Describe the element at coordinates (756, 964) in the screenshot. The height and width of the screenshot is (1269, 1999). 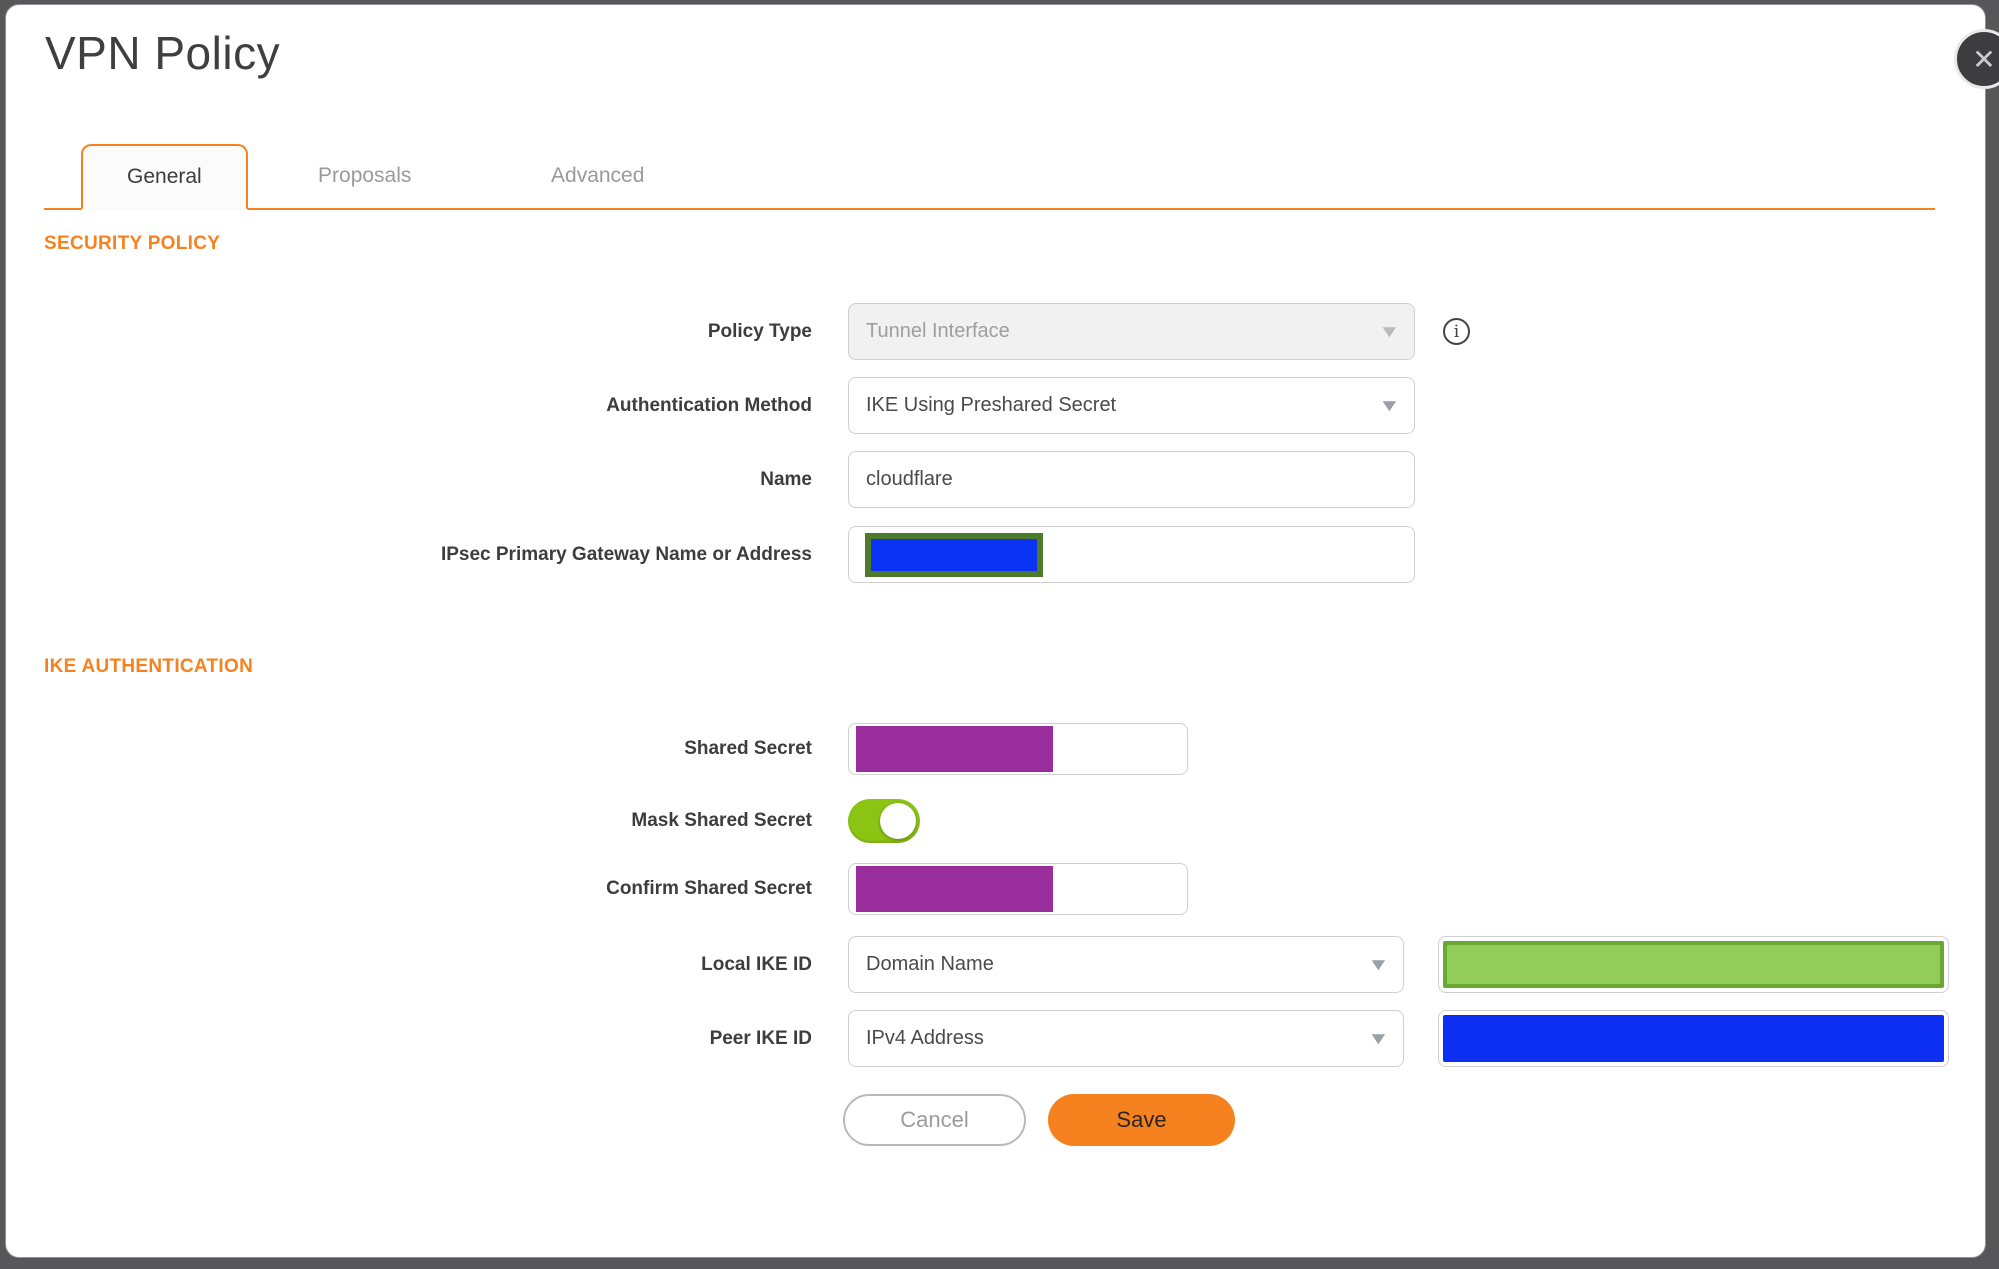
I see `local-ike-id-label: Local IKE ID` at that location.